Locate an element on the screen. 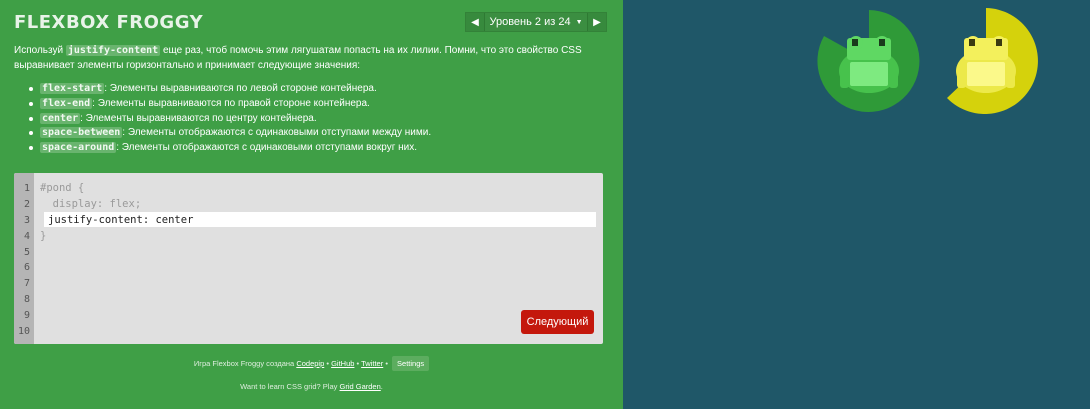  css-input is located at coordinates (320, 219).